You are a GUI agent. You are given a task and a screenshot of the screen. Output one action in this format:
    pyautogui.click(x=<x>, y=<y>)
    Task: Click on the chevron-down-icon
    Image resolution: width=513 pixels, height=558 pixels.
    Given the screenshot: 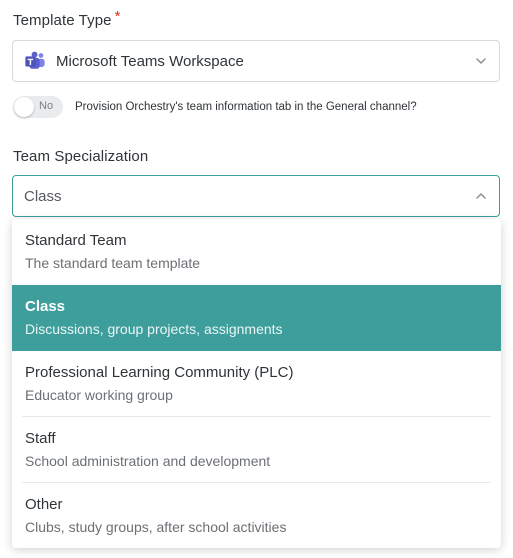 What is the action you would take?
    pyautogui.click(x=481, y=61)
    